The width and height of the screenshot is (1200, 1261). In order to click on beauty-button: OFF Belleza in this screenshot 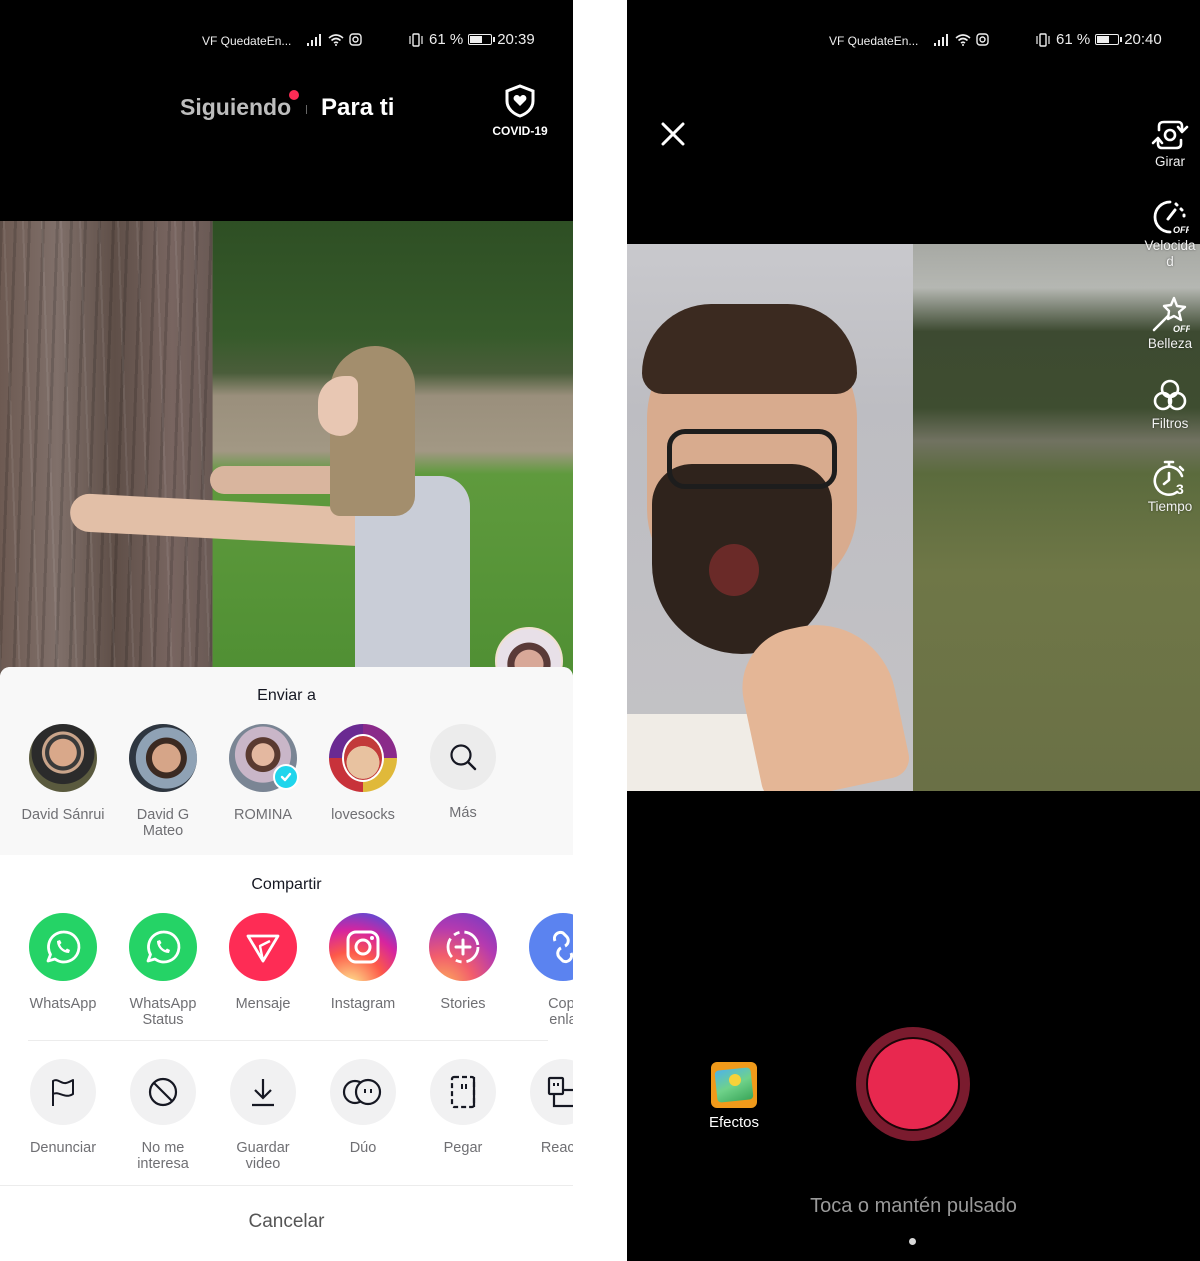, I will do `click(1170, 324)`.